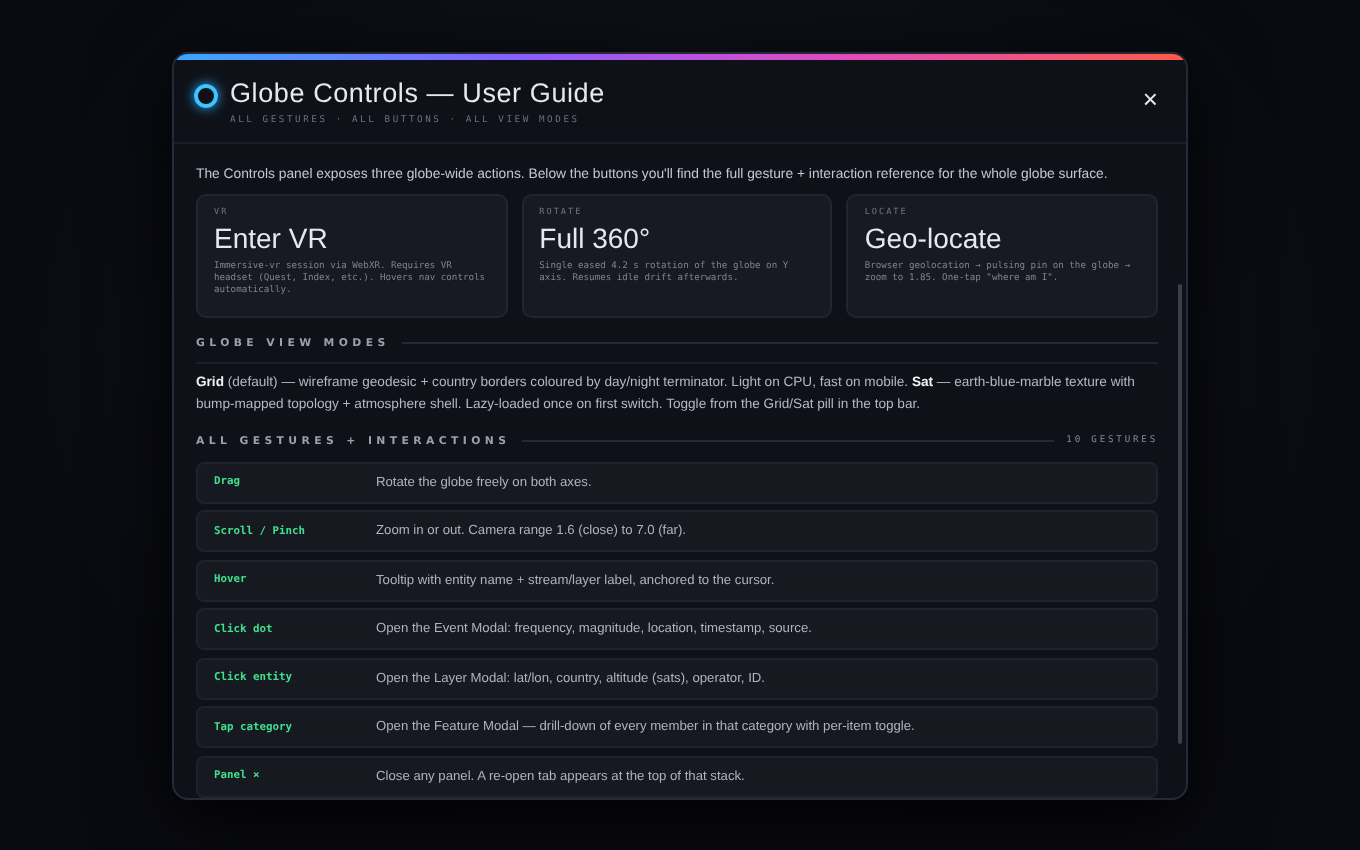  I want to click on modal-title: Globe Controls — User Guide, so click(418, 93).